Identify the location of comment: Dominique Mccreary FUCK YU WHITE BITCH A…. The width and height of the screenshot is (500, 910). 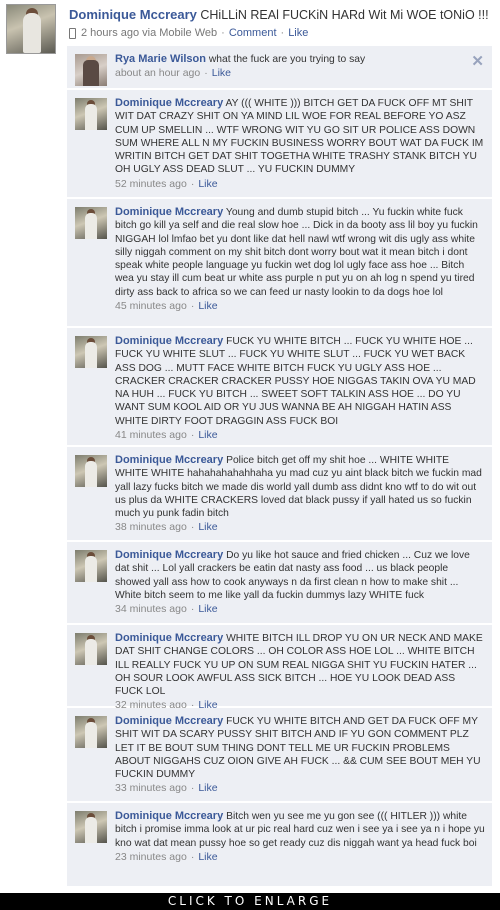
(279, 755).